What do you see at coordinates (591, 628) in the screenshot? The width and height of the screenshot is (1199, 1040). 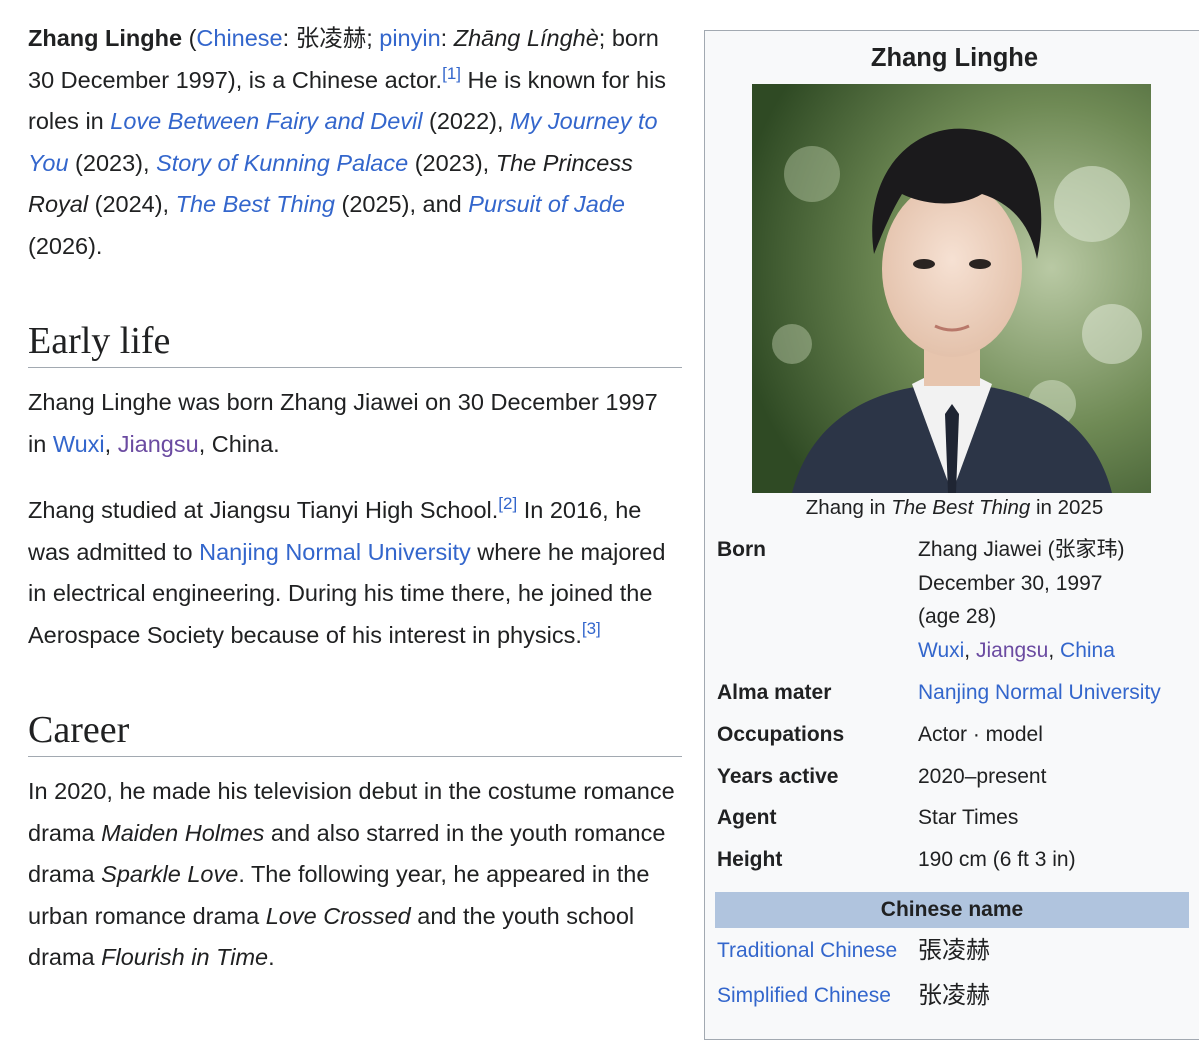 I see `ref-3: [3]` at bounding box center [591, 628].